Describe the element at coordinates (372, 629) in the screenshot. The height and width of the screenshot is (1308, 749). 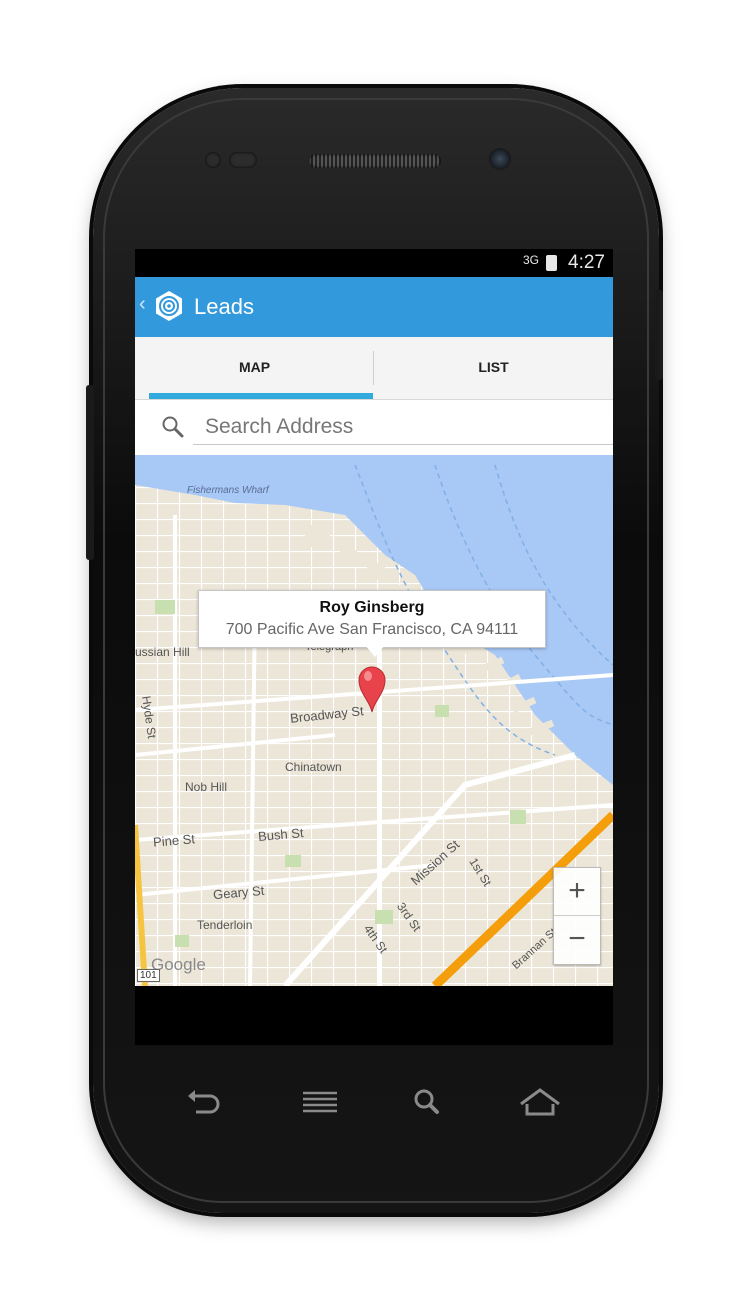
I see `lead-address: 700 Pacific Ave San Francisco, CA 94111` at that location.